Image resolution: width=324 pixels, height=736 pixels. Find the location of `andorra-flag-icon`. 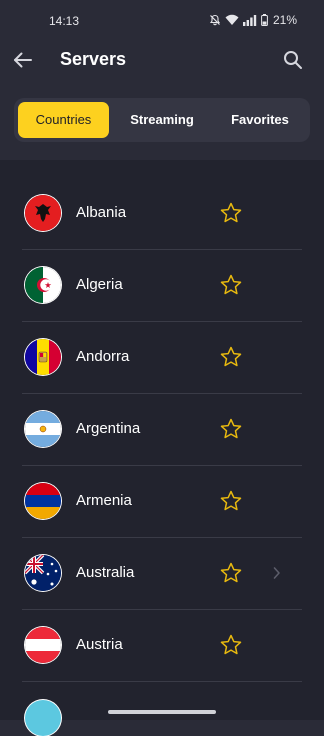

andorra-flag-icon is located at coordinates (43, 357).